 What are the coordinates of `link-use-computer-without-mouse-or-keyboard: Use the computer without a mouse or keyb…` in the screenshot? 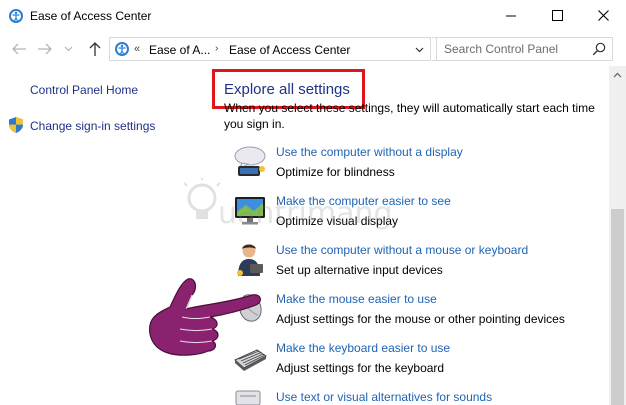 It's located at (402, 250).